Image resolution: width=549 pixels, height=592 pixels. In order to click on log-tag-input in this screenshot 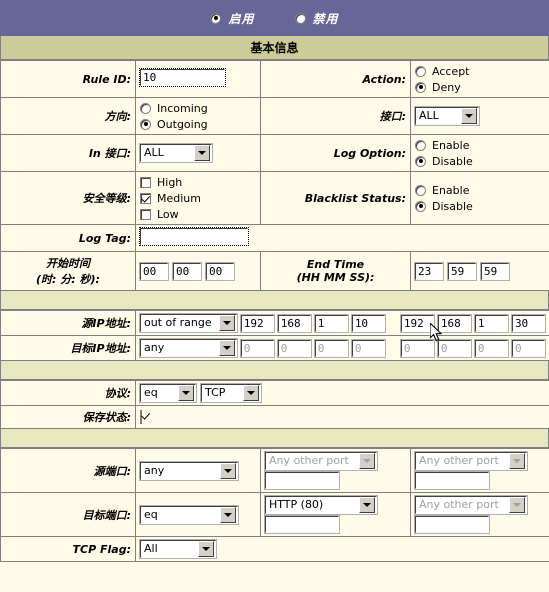, I will do `click(194, 236)`.